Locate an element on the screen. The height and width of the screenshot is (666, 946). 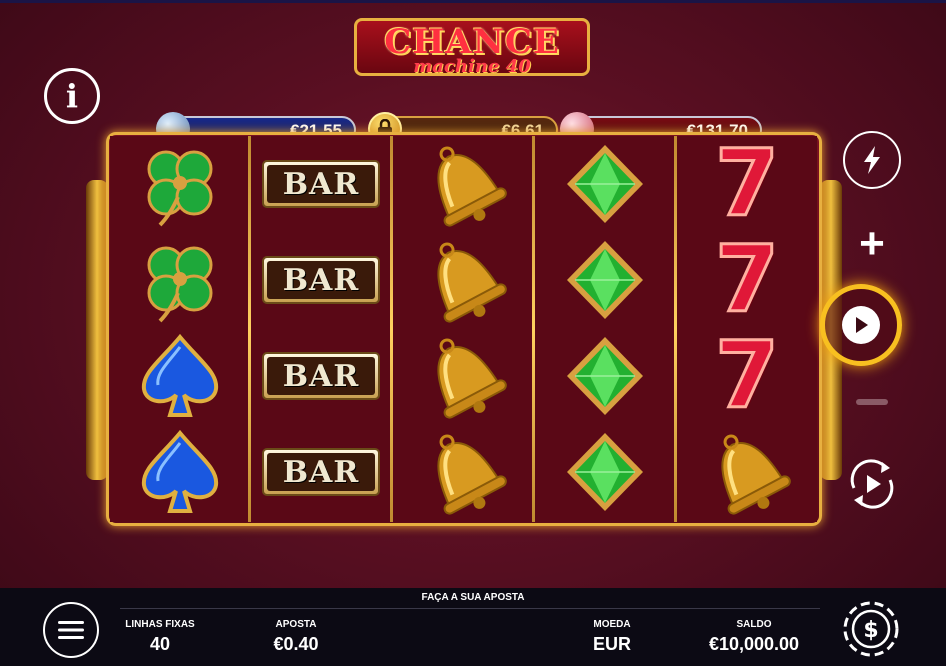
autoplay-button is located at coordinates (872, 484).